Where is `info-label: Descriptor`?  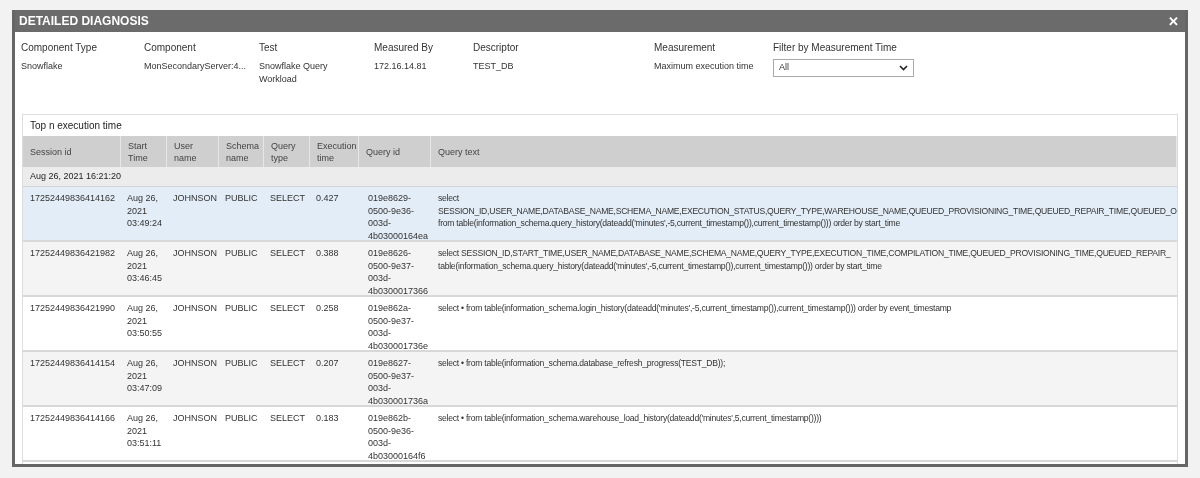
info-label: Descriptor is located at coordinates (496, 48).